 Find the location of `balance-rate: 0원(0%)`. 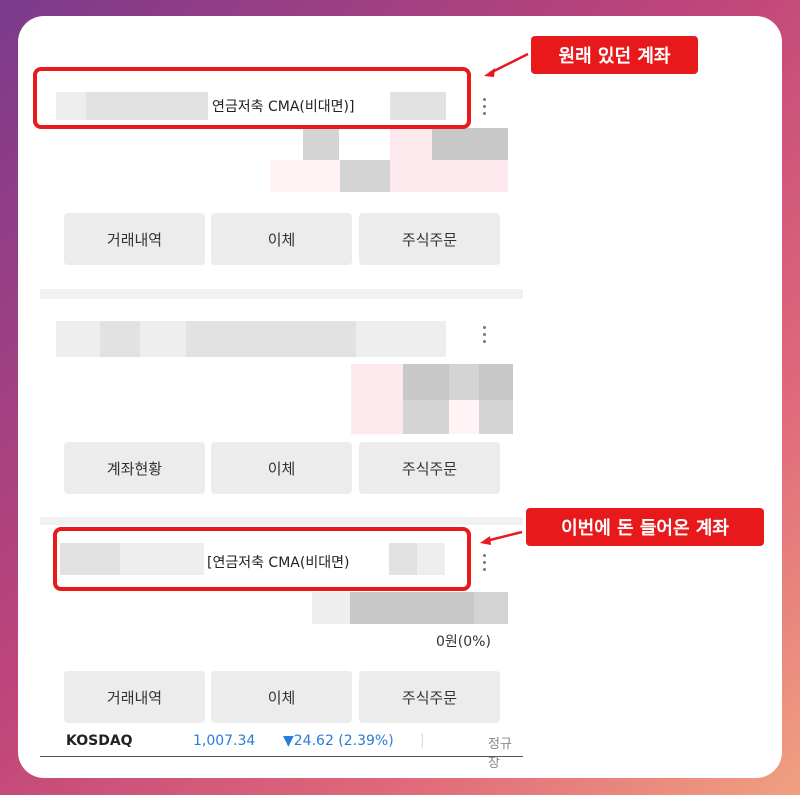

balance-rate: 0원(0%) is located at coordinates (463, 642).